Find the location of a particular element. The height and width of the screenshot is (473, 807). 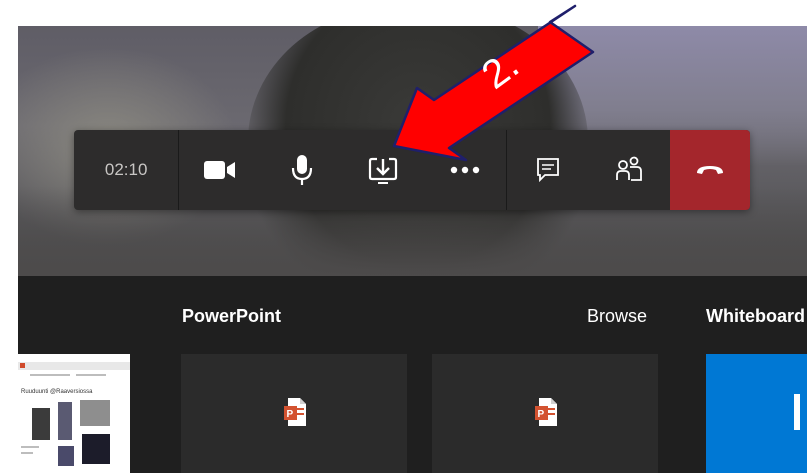

participants-button is located at coordinates (630, 170).